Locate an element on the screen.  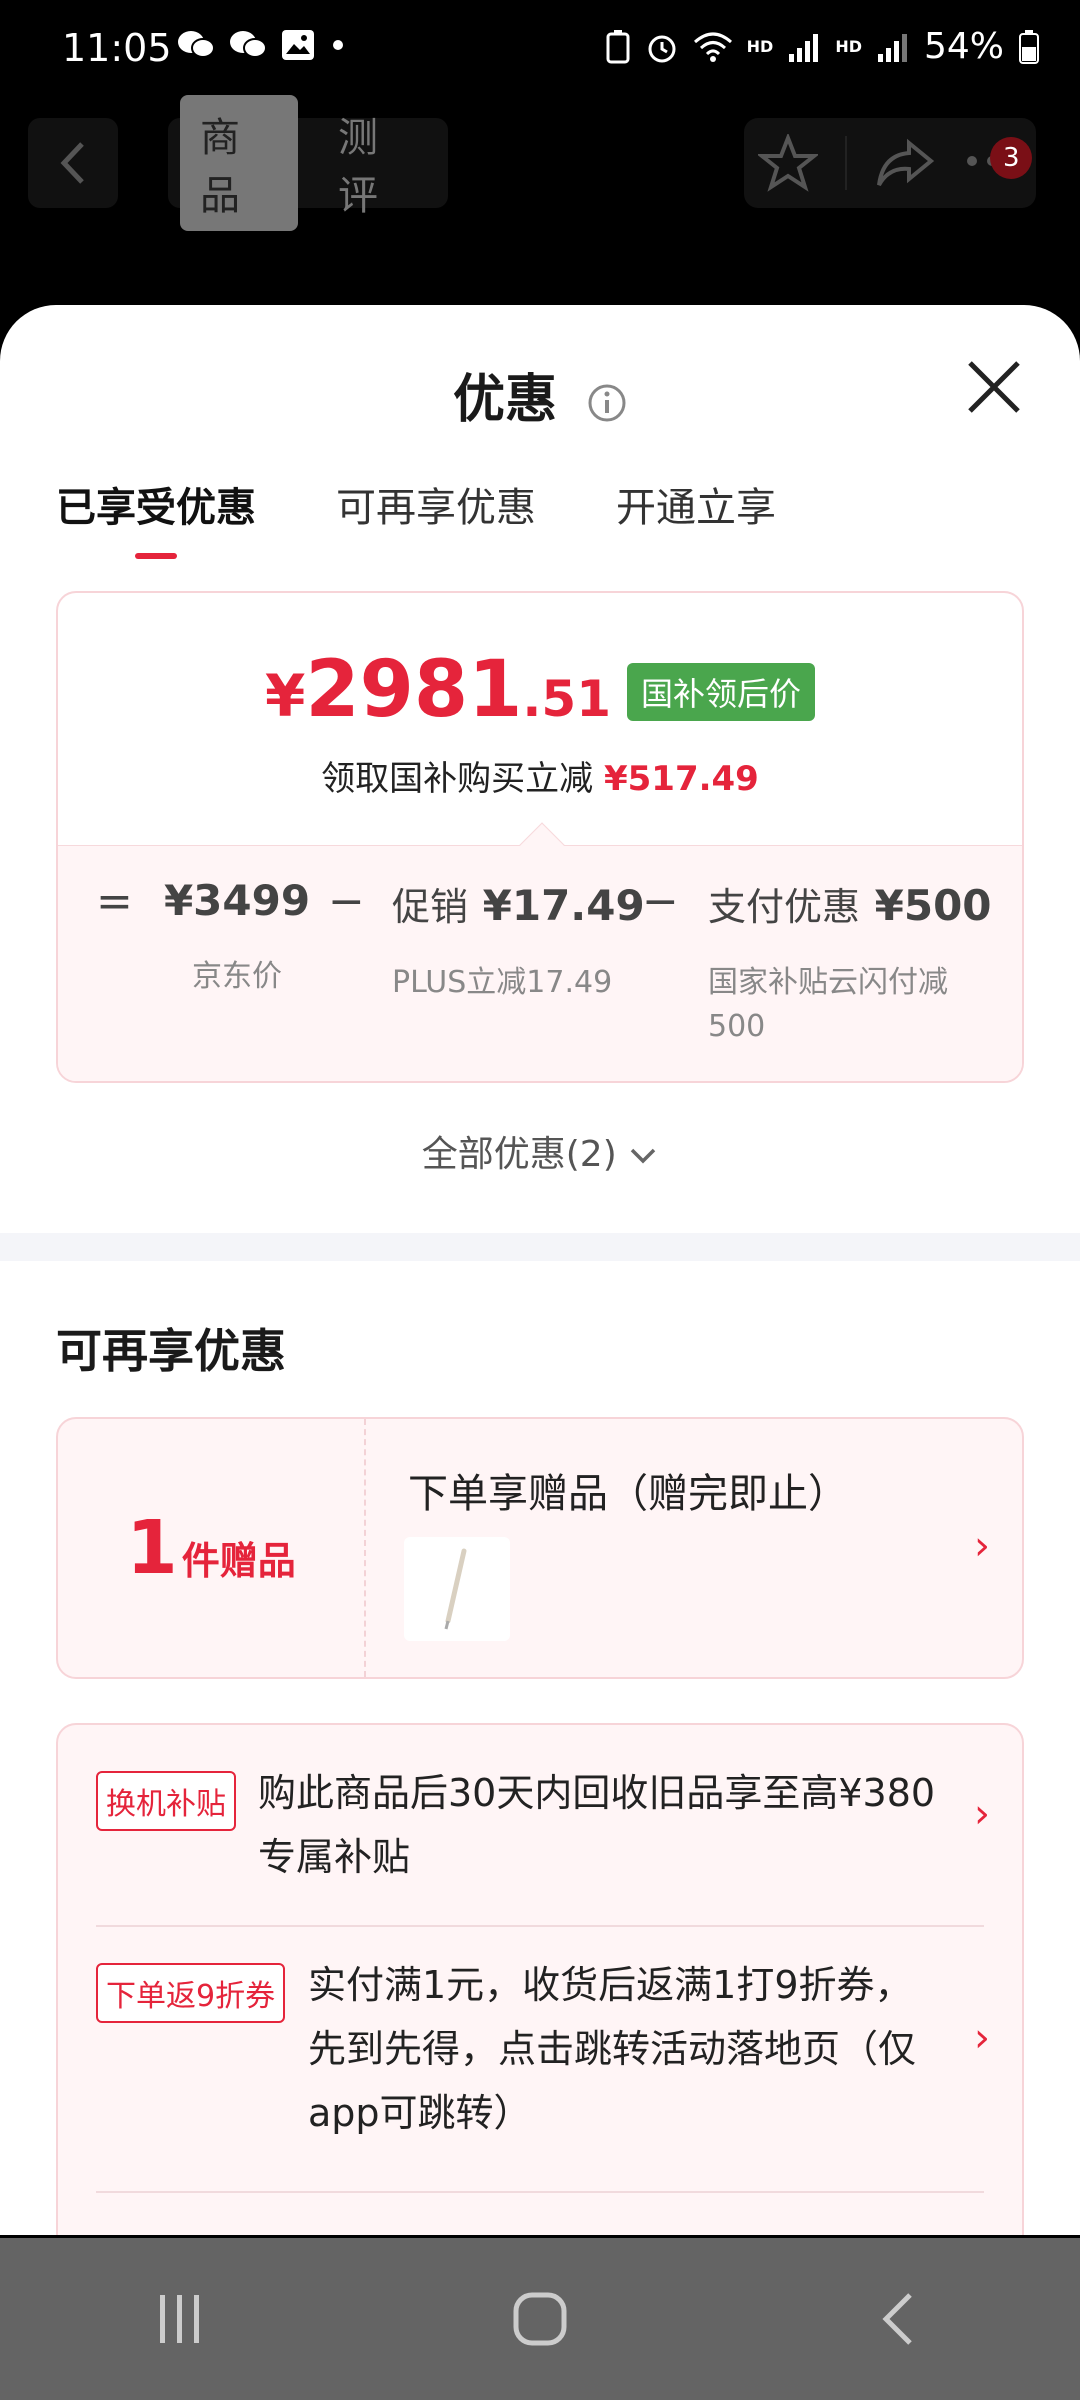
chevron-right-icon-2: › is located at coordinates (982, 1814).